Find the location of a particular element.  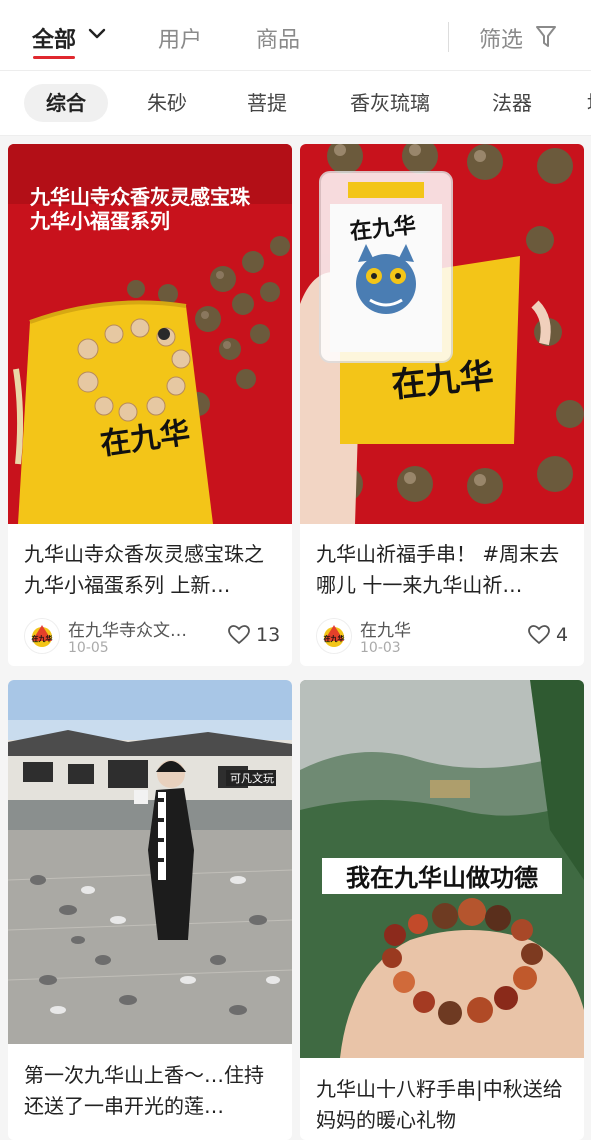

author-name: 在九华 is located at coordinates (425, 628).